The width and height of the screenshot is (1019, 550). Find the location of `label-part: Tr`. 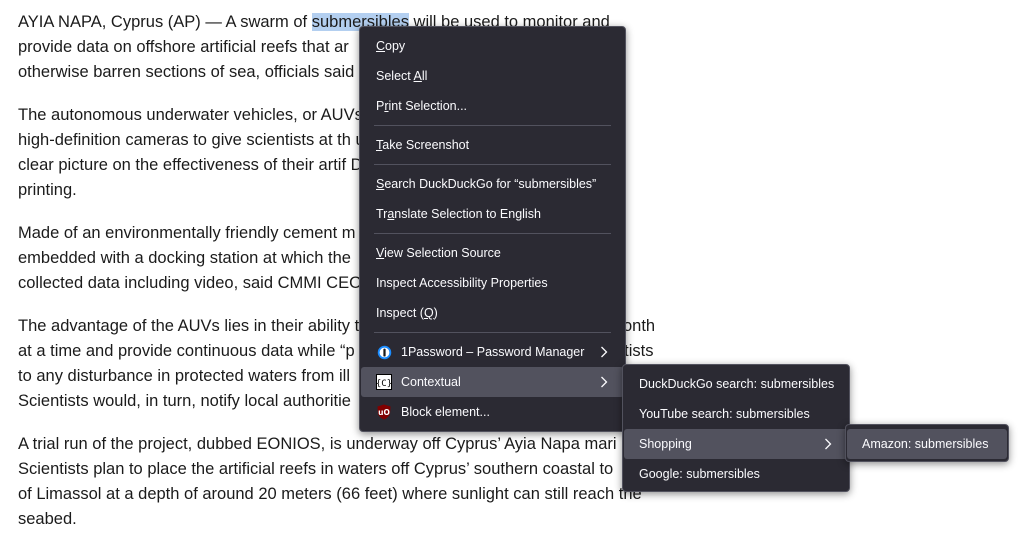

label-part: Tr is located at coordinates (382, 214).